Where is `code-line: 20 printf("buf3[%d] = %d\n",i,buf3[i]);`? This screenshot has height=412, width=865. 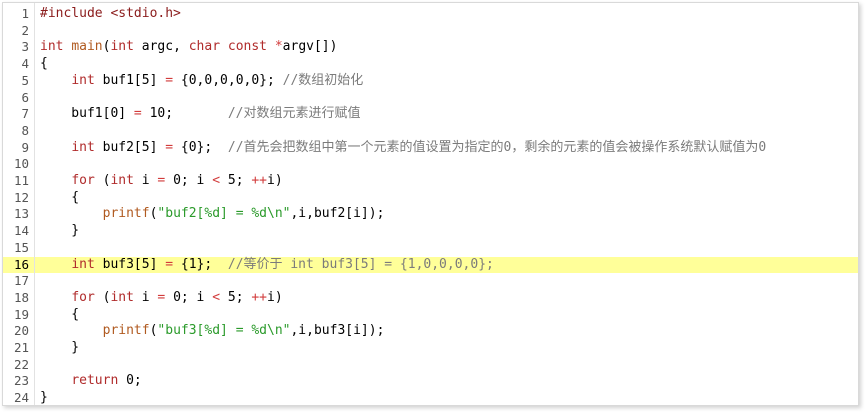
code-line: 20 printf("buf3[%d] = %d\n",i,buf3[i]); is located at coordinates (430, 331).